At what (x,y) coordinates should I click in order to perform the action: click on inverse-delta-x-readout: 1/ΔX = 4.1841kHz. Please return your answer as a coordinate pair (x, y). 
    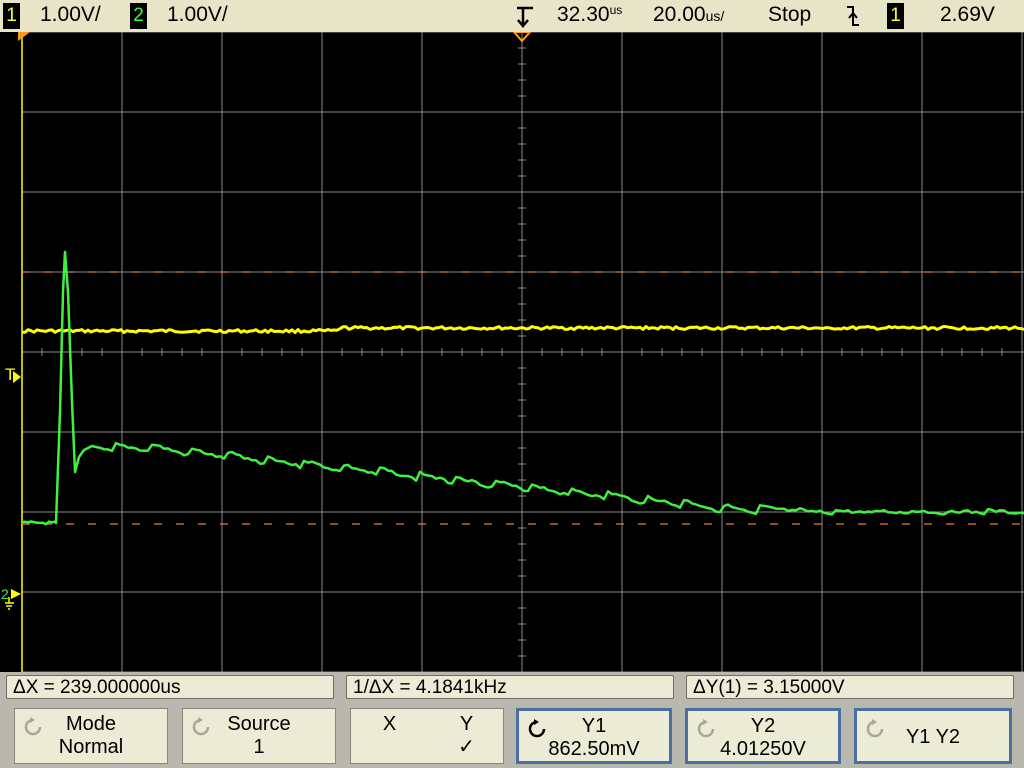
    Looking at the image, I should click on (510, 687).